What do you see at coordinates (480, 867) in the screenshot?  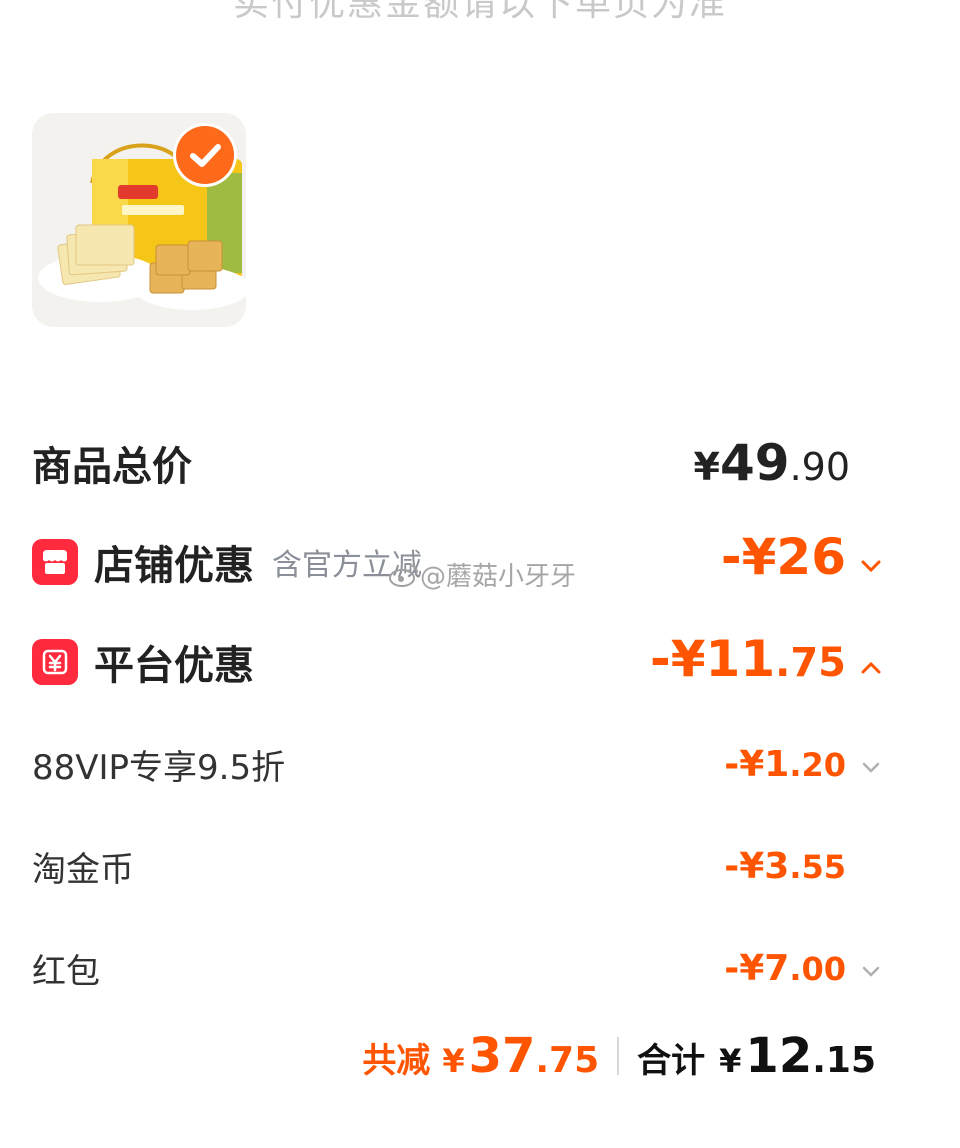 I see `discount-item-taojinbi: 淘金币 -¥3.55` at bounding box center [480, 867].